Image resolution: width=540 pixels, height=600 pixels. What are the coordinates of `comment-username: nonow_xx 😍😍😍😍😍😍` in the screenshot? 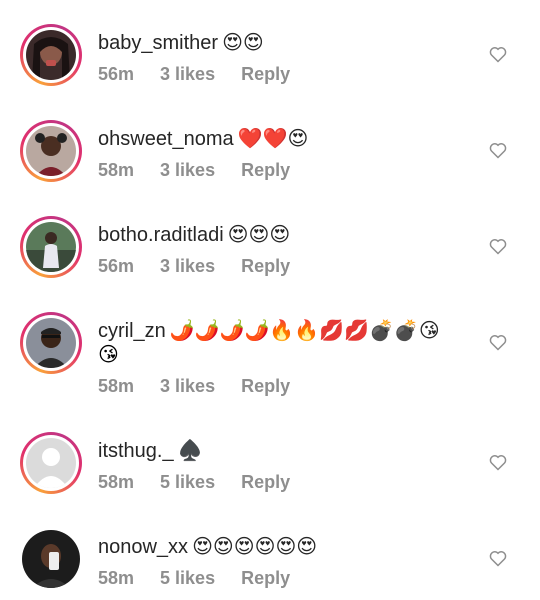 It's located at (207, 546).